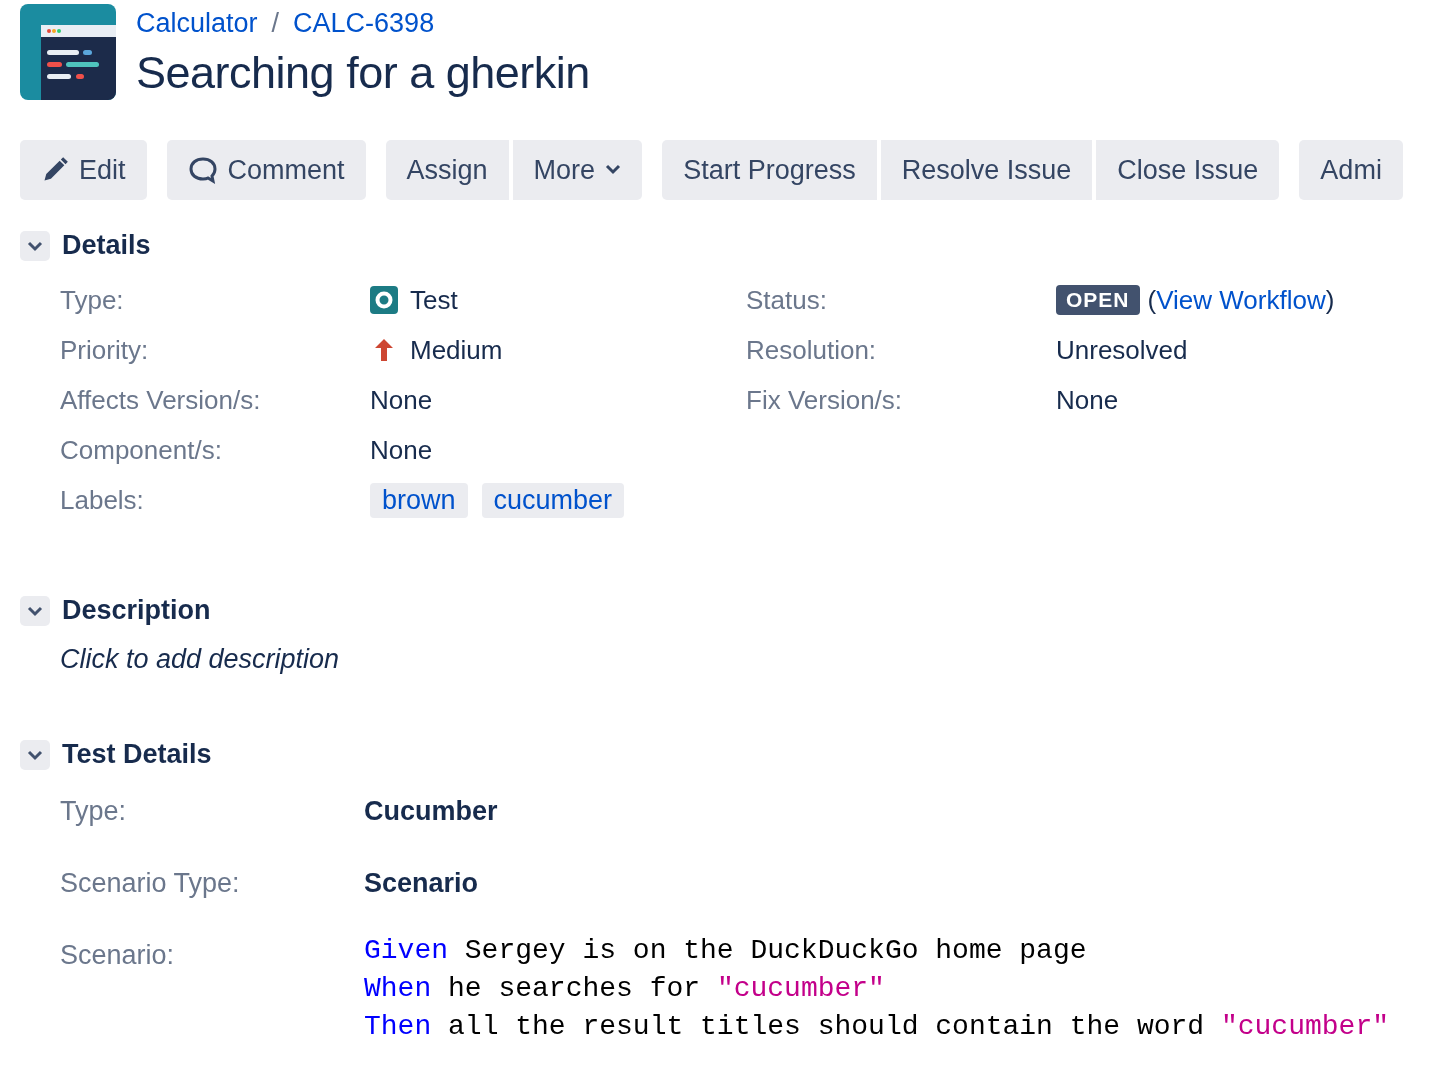 The height and width of the screenshot is (1086, 1452). Describe the element at coordinates (1188, 170) in the screenshot. I see `toolbar-button: Close Issue` at that location.